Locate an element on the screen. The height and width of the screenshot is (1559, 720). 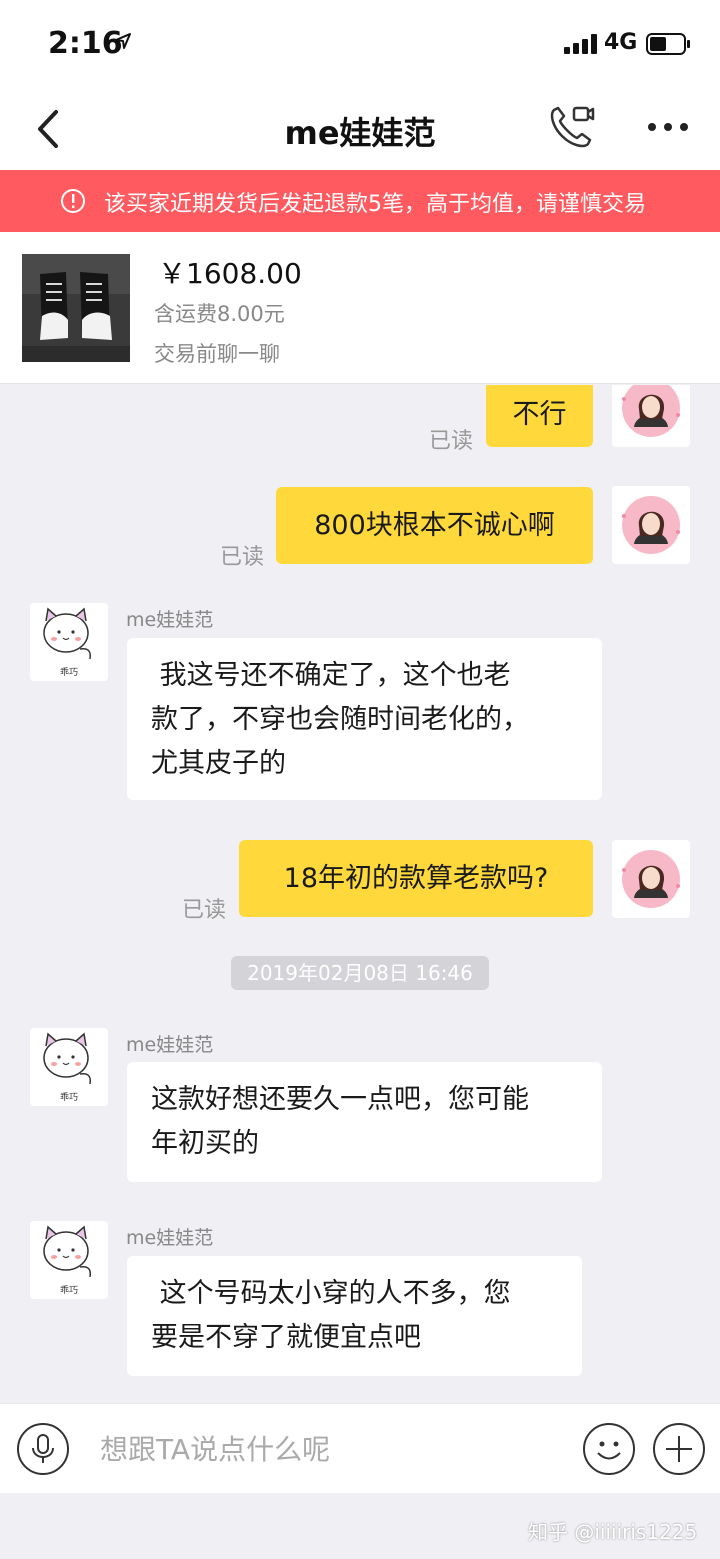
status-time: 2:16 is located at coordinates (85, 43).